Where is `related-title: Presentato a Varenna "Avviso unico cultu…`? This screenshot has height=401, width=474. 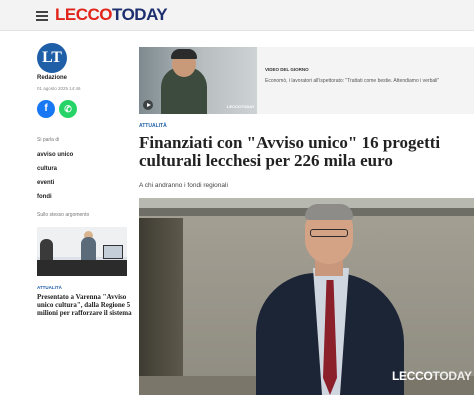
related-title: Presentato a Varenna "Avviso unico cultu… is located at coordinates (84, 305).